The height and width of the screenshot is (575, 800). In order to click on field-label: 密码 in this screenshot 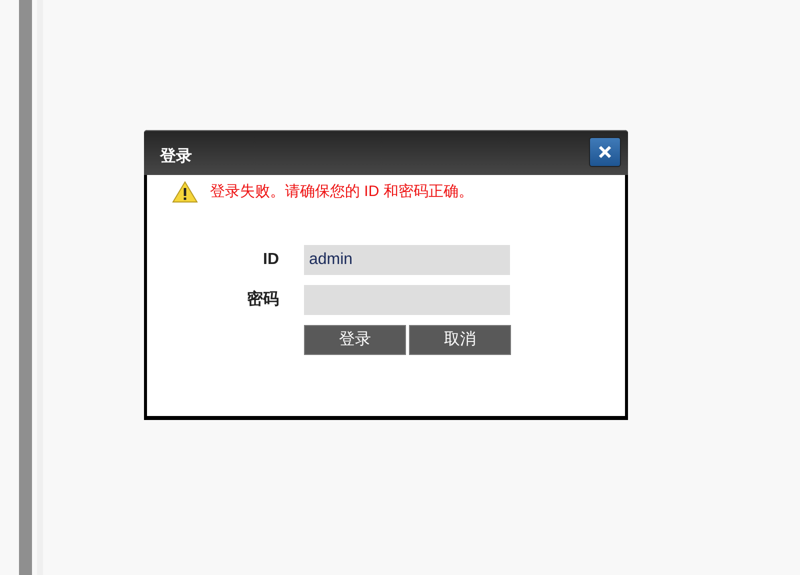, I will do `click(262, 299)`.